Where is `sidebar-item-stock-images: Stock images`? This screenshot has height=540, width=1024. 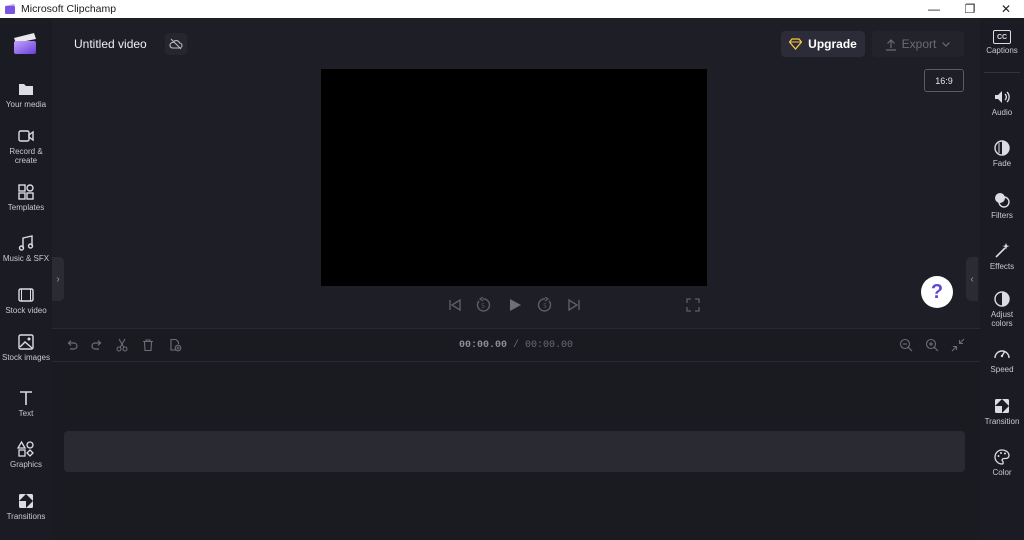 sidebar-item-stock-images: Stock images is located at coordinates (26, 348).